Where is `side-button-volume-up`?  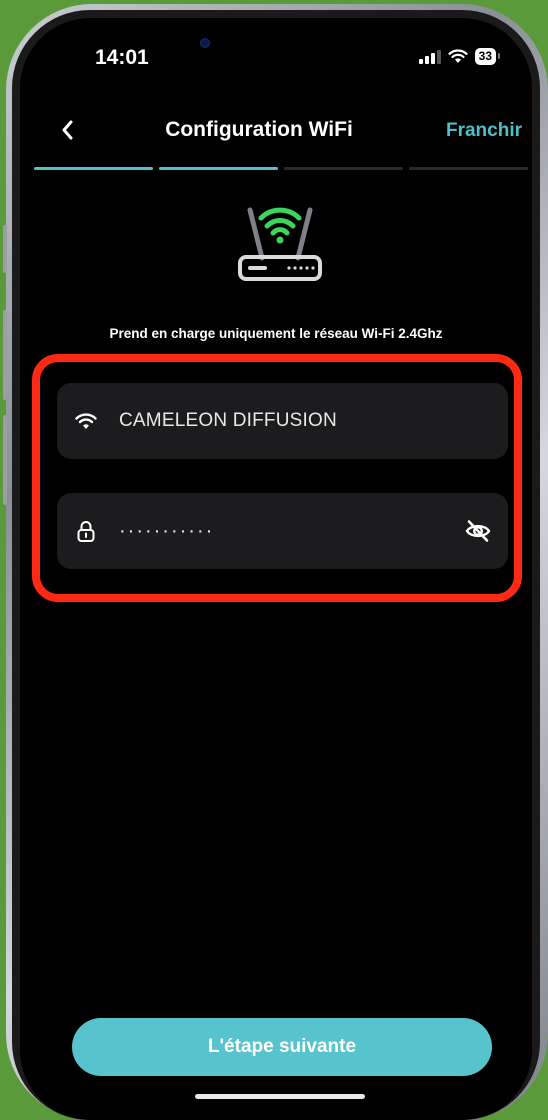 side-button-volume-up is located at coordinates (5, 355).